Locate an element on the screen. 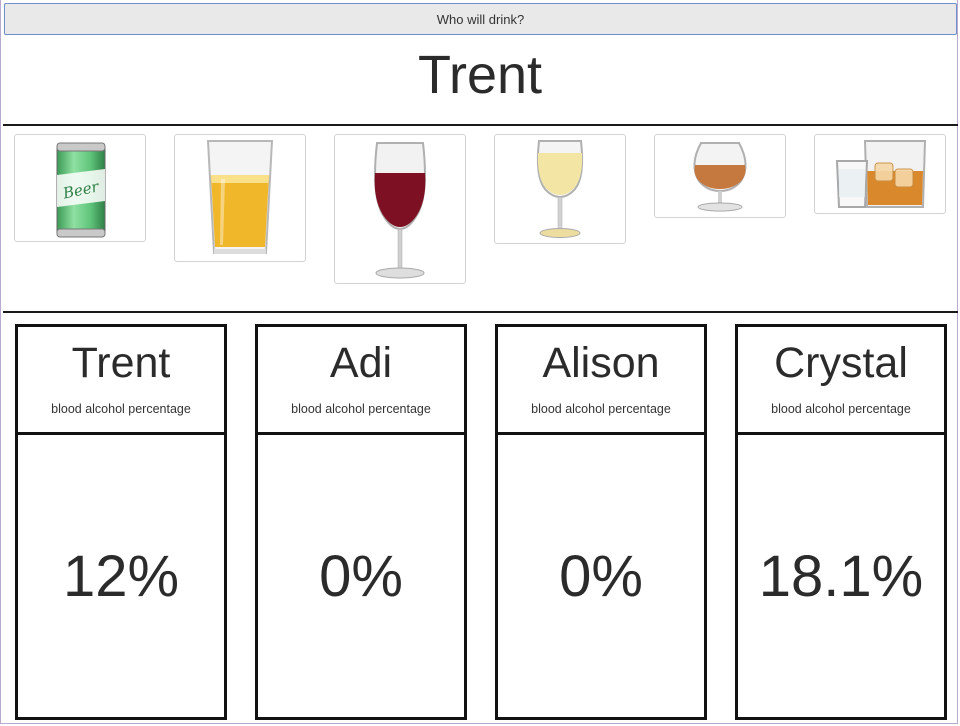  white-wine-glass-icon is located at coordinates (560, 189).